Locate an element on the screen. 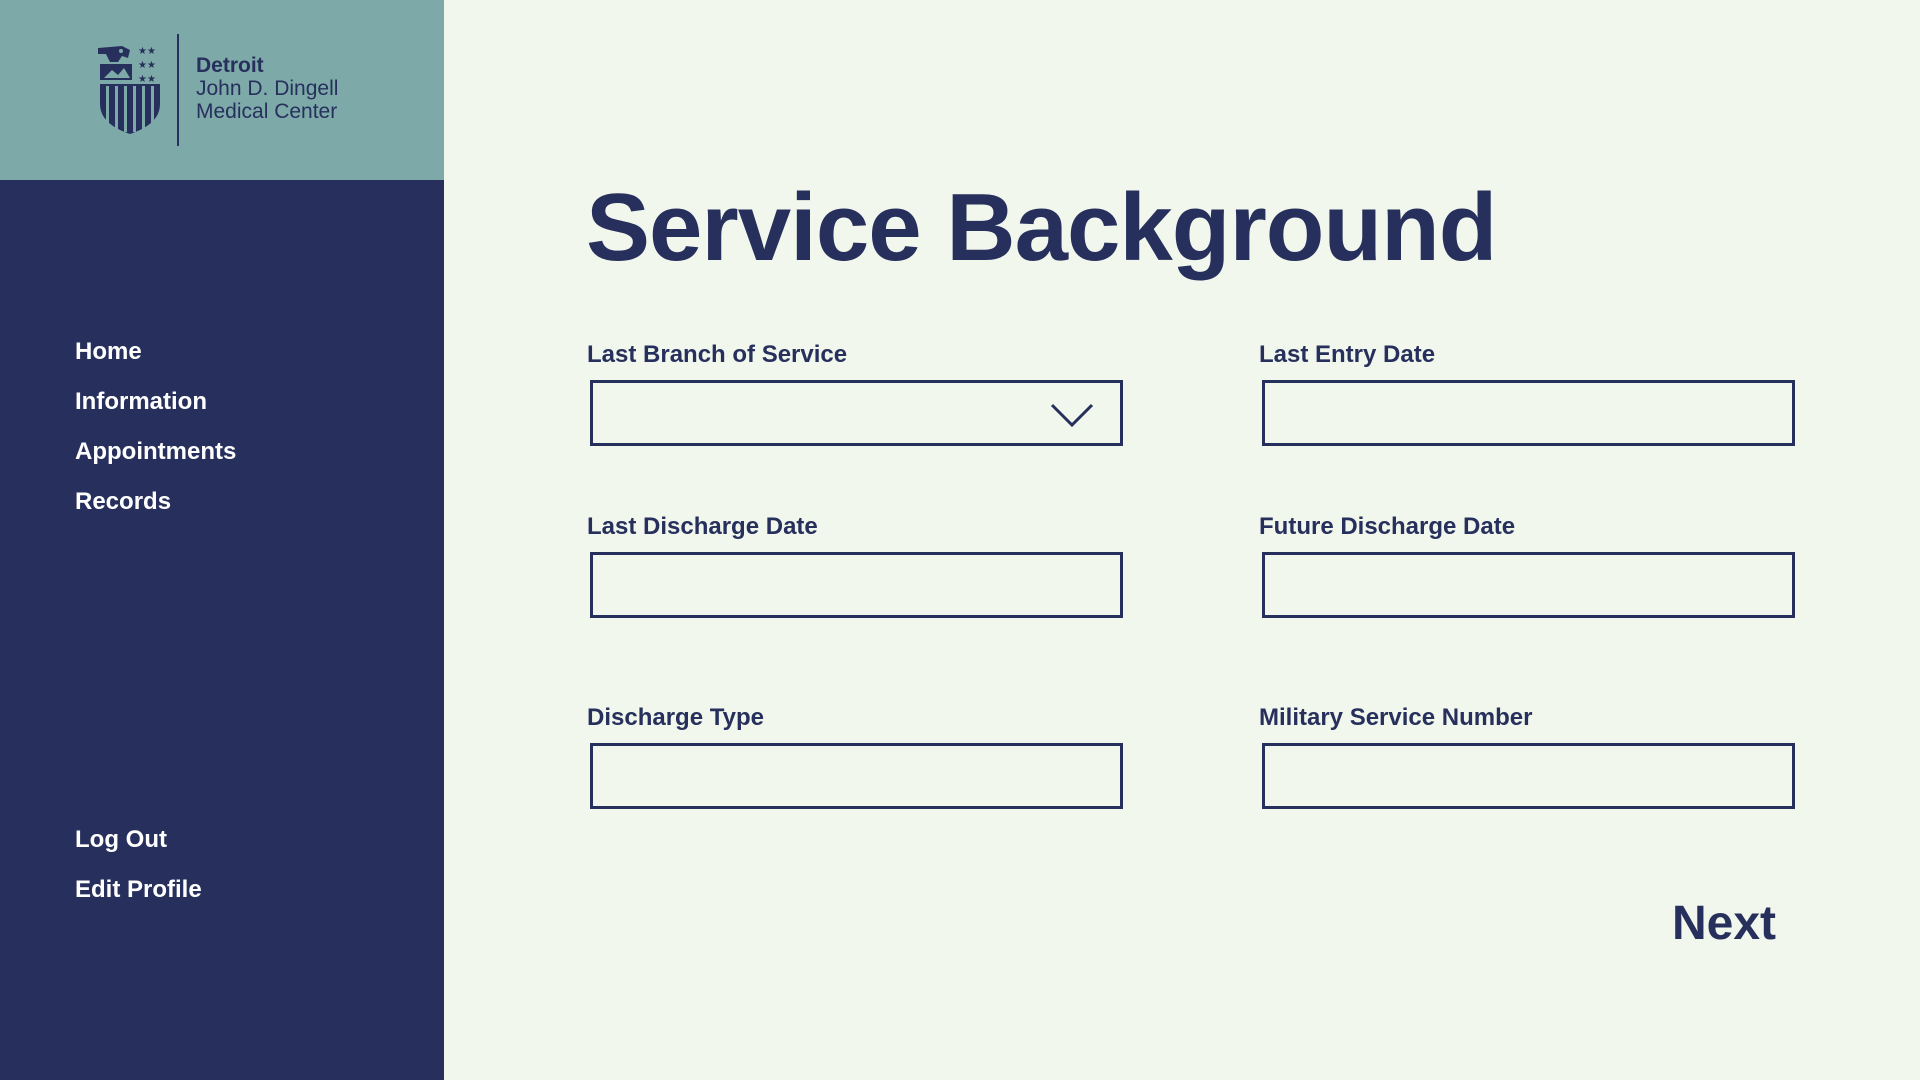  future-discharge-date-label: Future Discharge Date is located at coordinates (1387, 526).